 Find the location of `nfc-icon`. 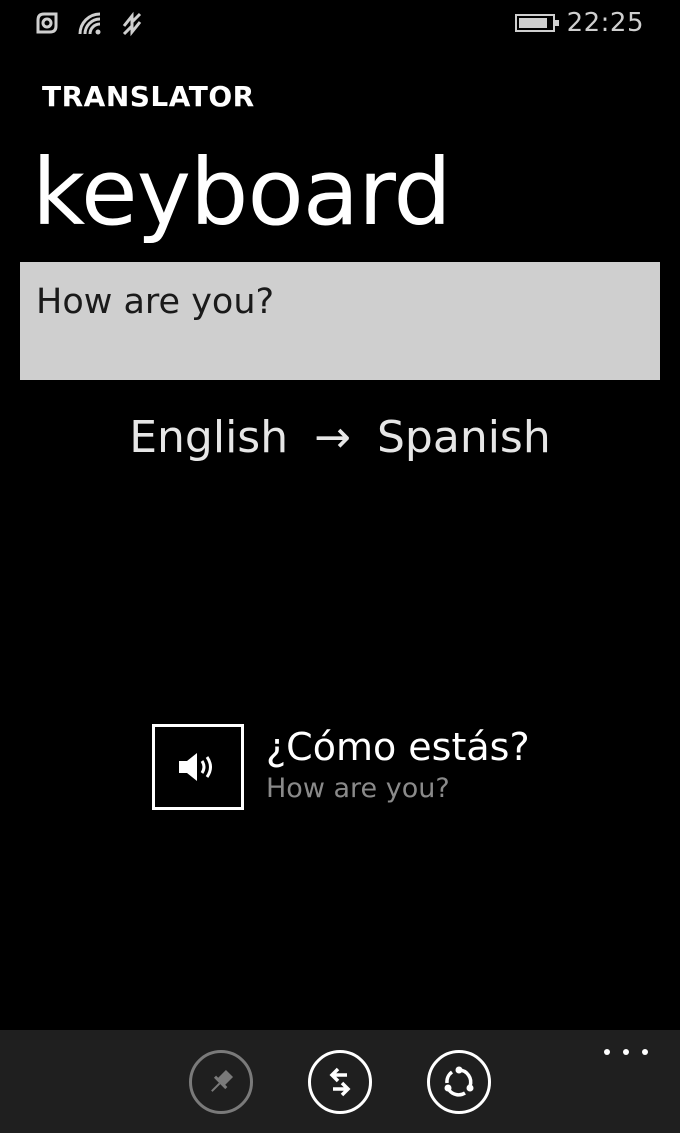

nfc-icon is located at coordinates (47, 23).